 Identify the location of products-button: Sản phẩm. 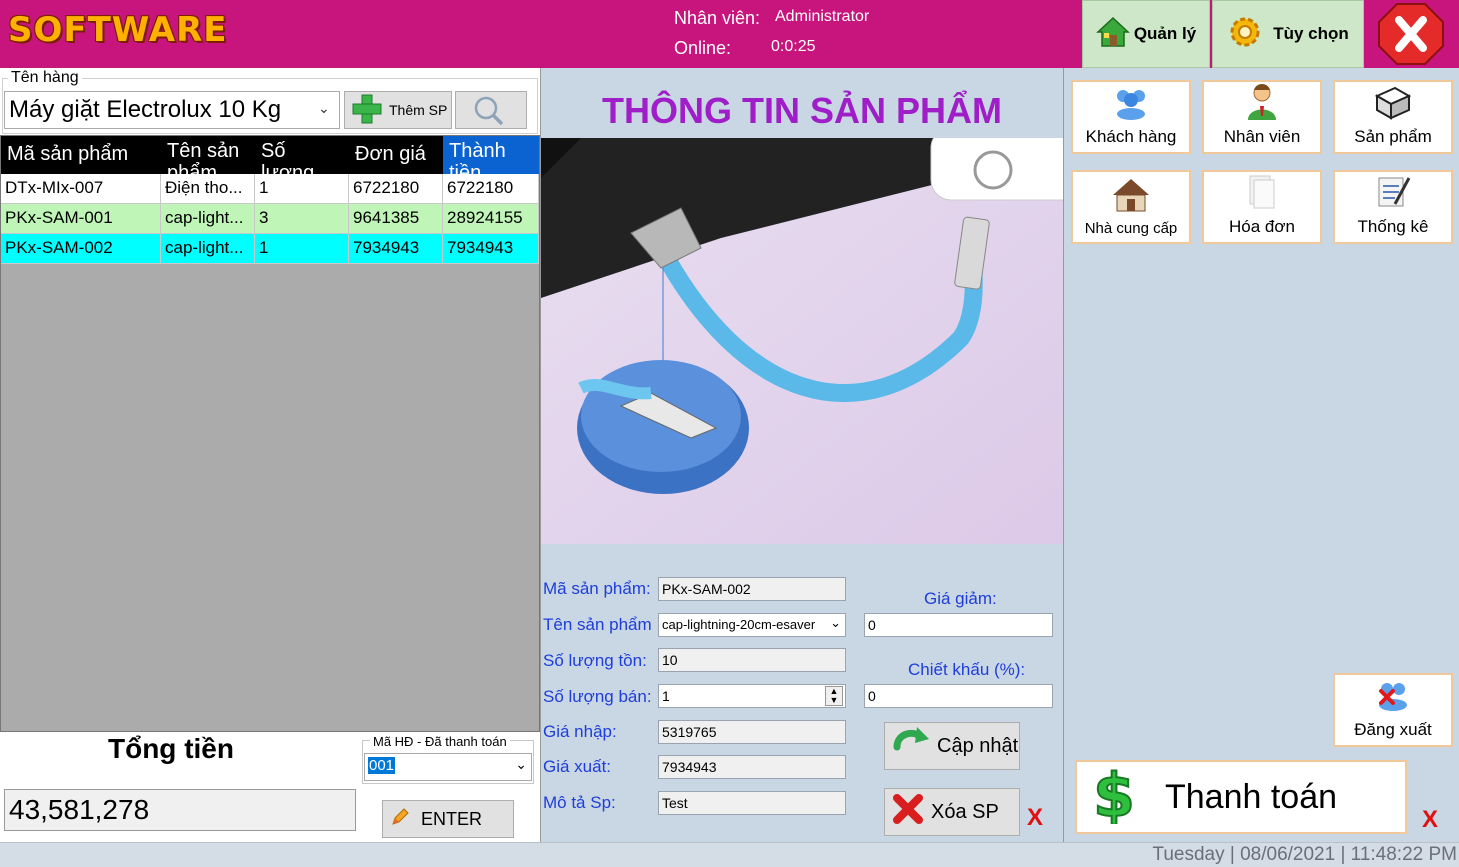
(1393, 117).